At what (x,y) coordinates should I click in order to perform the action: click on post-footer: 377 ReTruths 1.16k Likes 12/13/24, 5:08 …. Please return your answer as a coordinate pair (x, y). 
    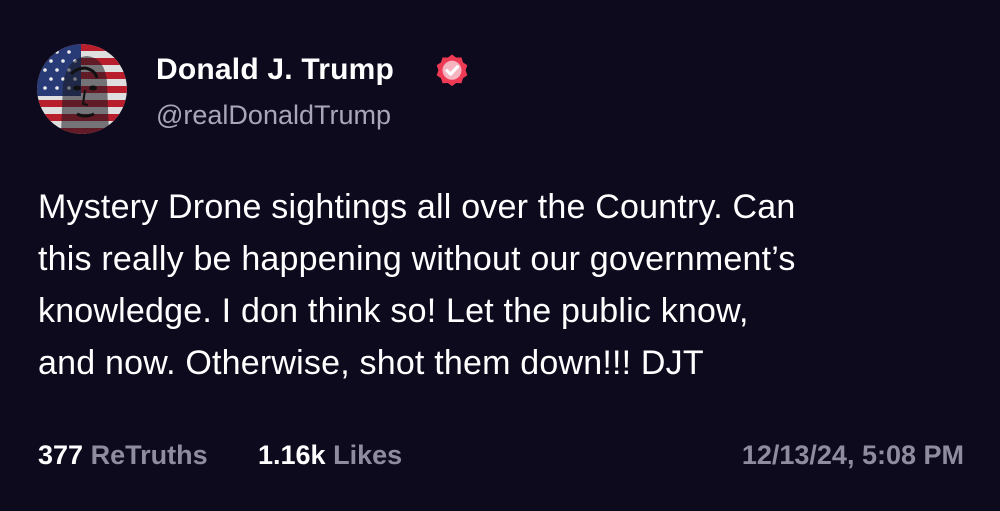
    Looking at the image, I should click on (501, 458).